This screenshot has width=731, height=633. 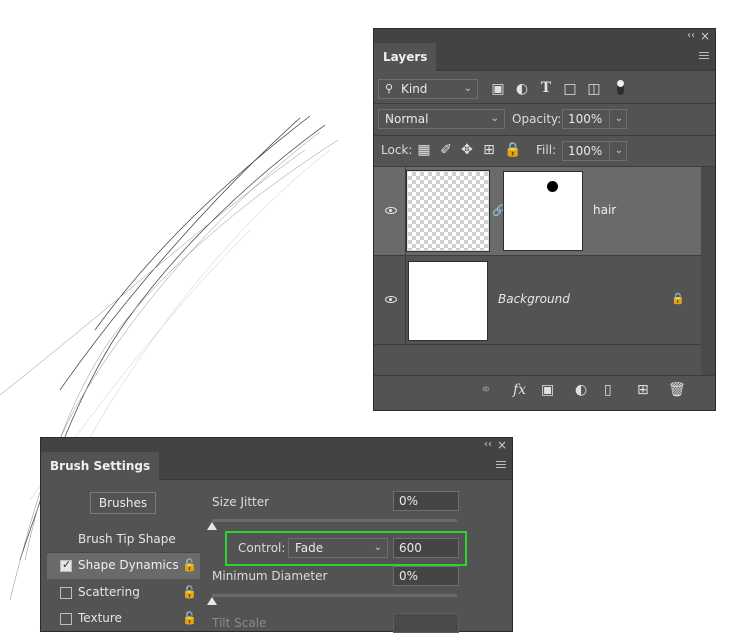 What do you see at coordinates (309, 548) in the screenshot?
I see `control-value: Fade` at bounding box center [309, 548].